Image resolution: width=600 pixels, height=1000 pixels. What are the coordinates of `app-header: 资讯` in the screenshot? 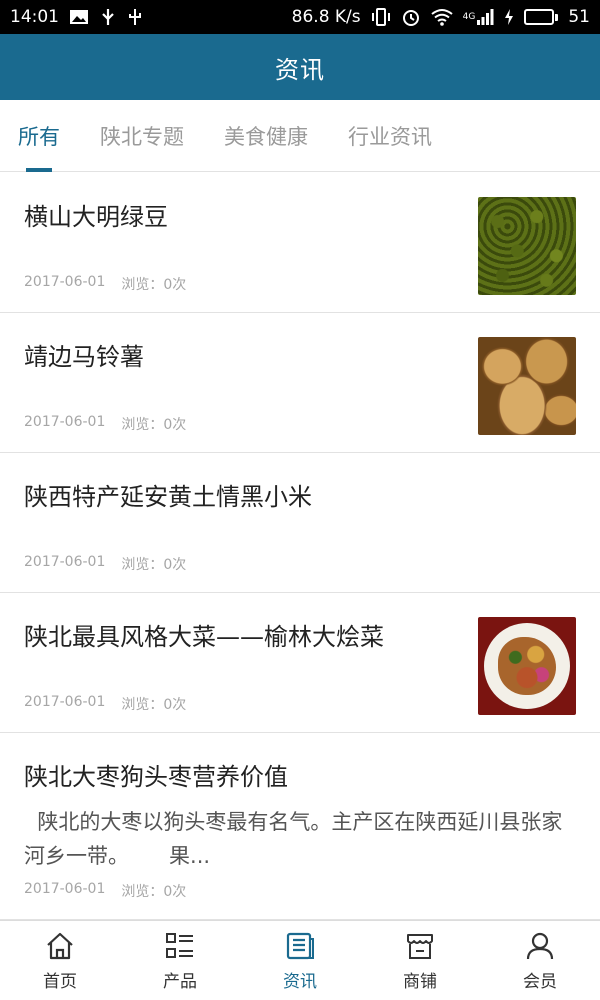 It's located at (300, 67).